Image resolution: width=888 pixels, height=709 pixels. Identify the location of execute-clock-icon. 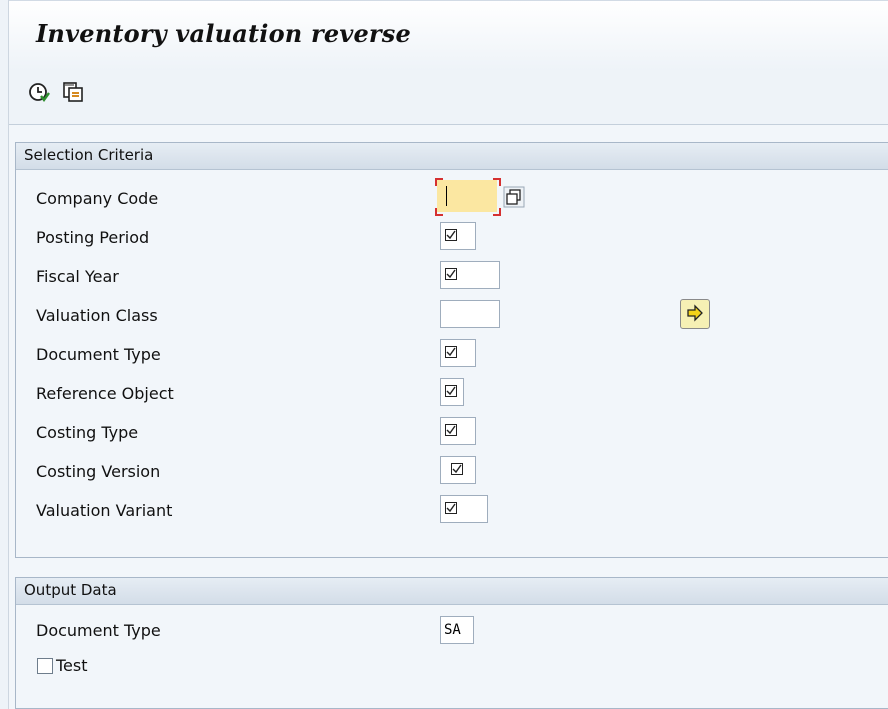
(39, 92).